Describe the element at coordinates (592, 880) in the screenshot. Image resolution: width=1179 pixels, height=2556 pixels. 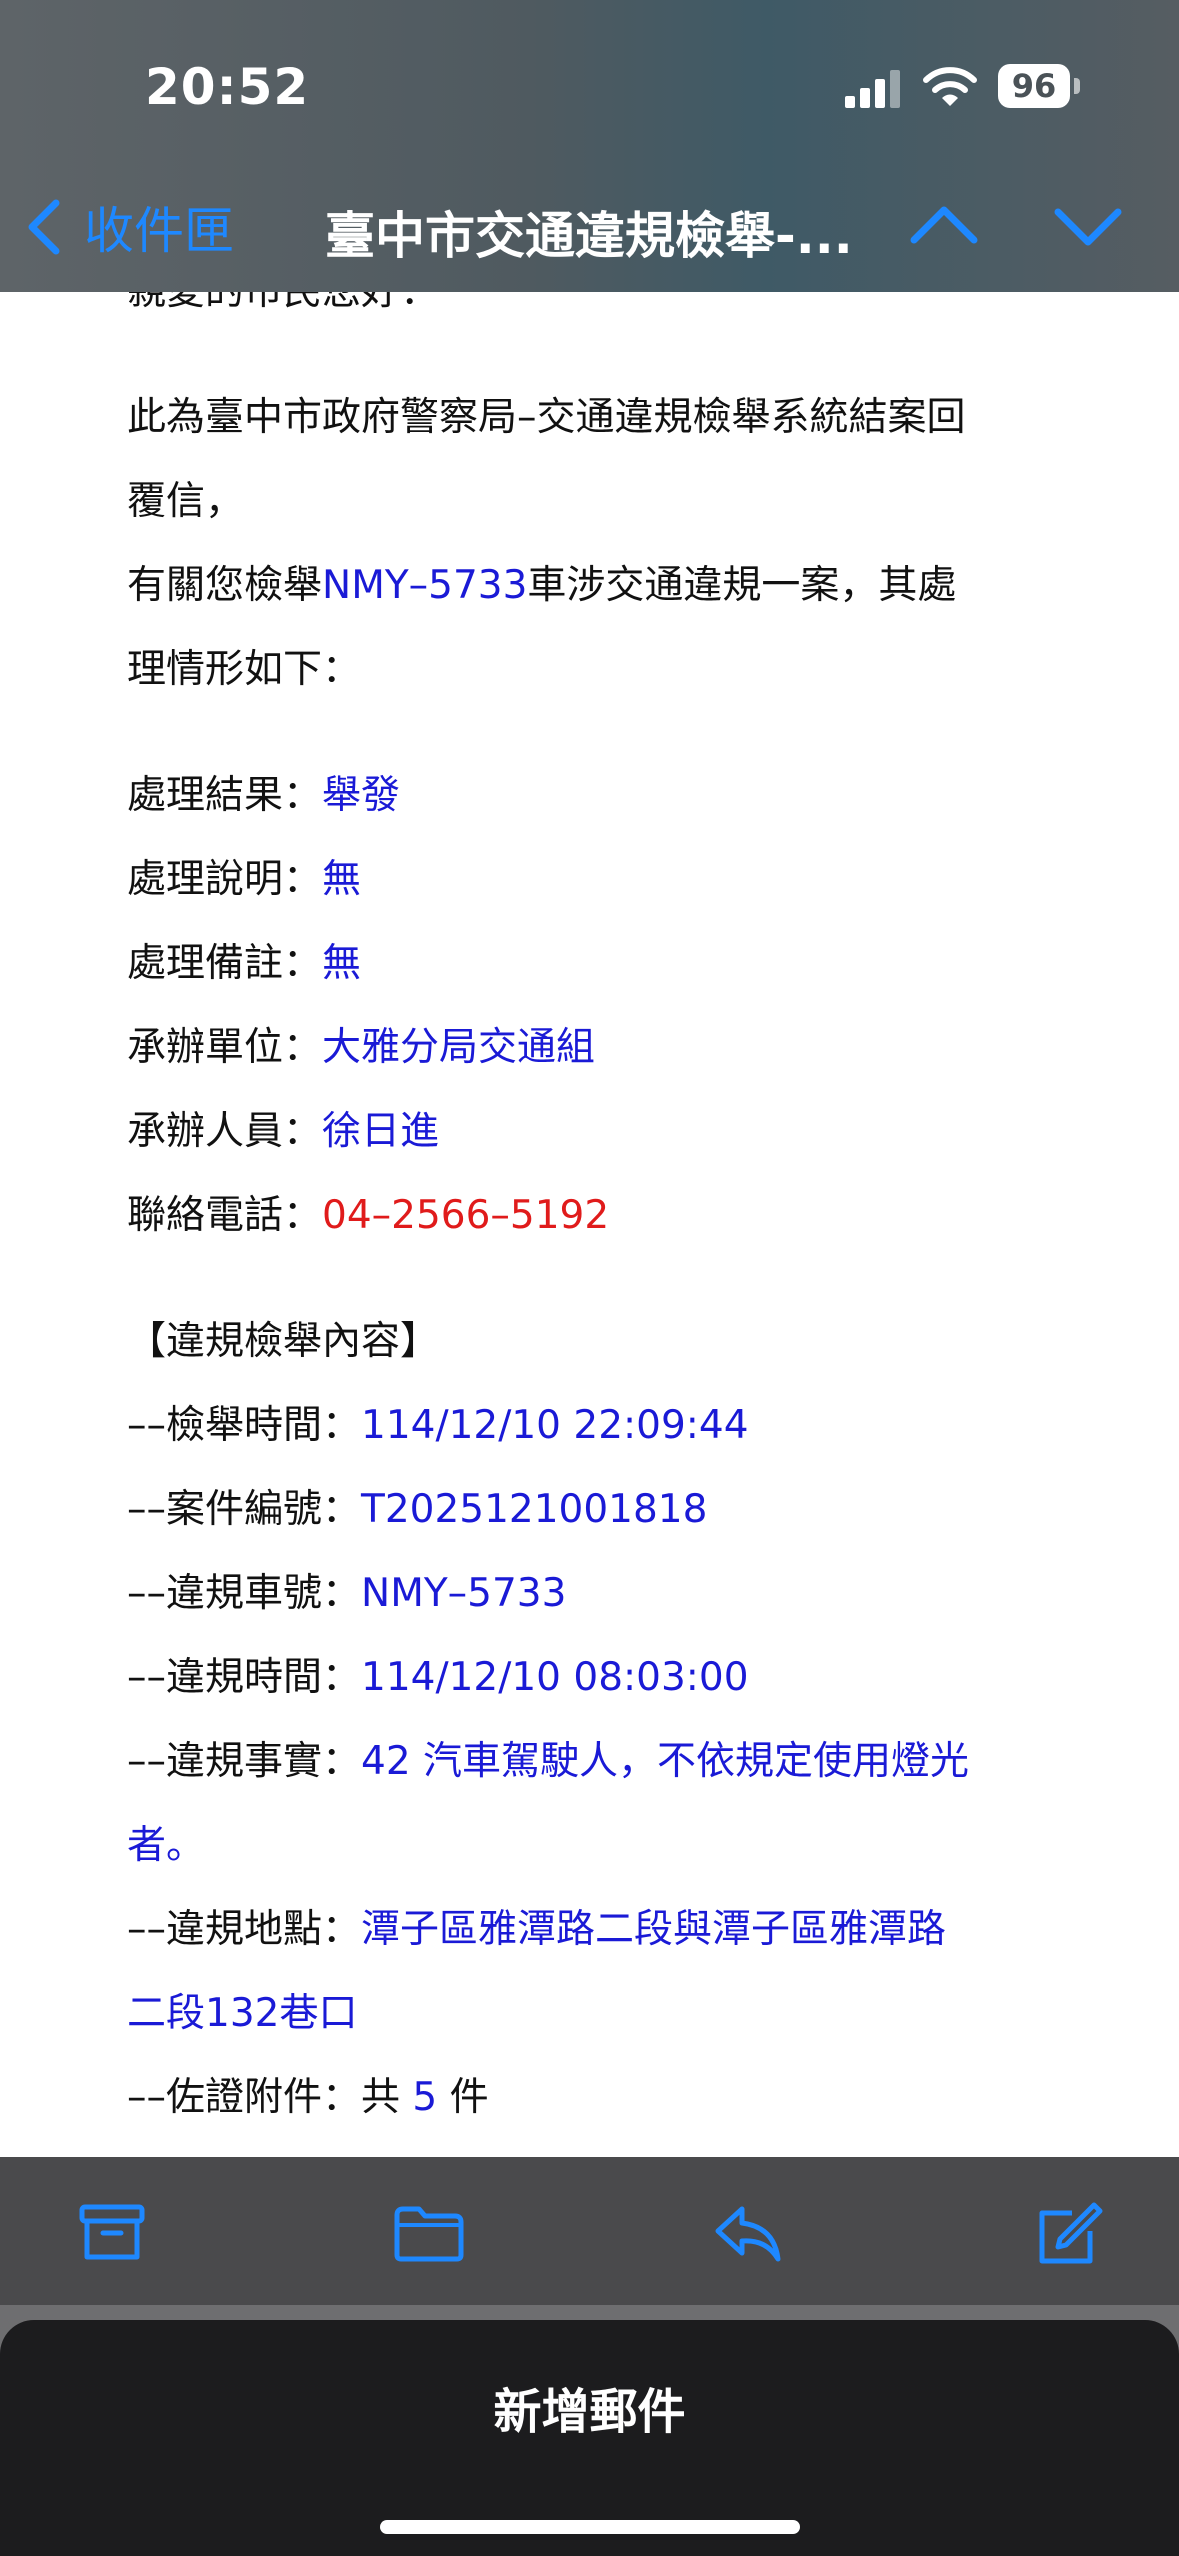
I see `detail-row: 處理說明：無` at that location.